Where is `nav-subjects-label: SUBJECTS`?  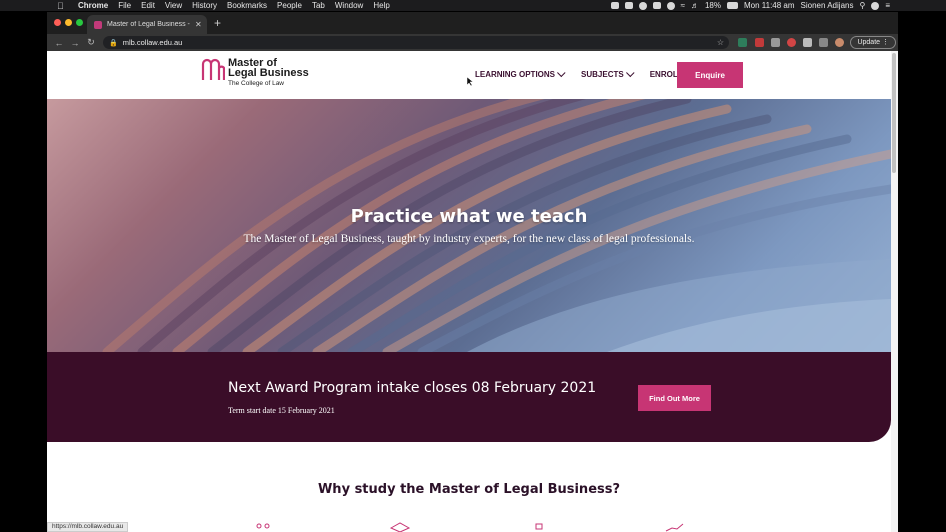
nav-subjects-label: SUBJECTS is located at coordinates (602, 74).